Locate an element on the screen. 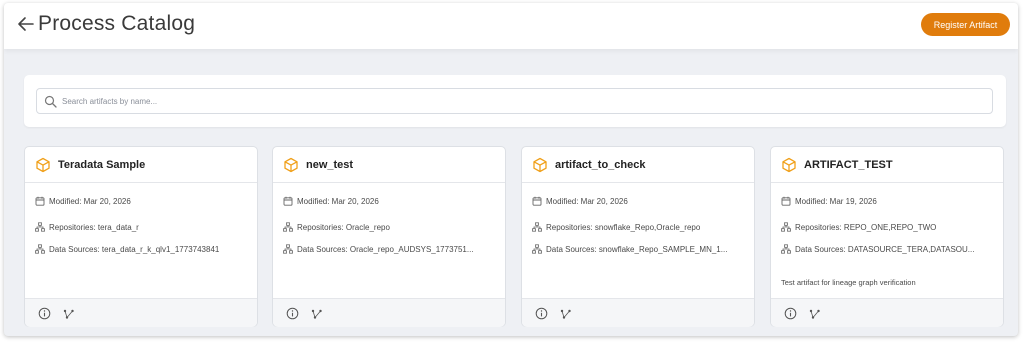  card-header: new_test is located at coordinates (389, 165).